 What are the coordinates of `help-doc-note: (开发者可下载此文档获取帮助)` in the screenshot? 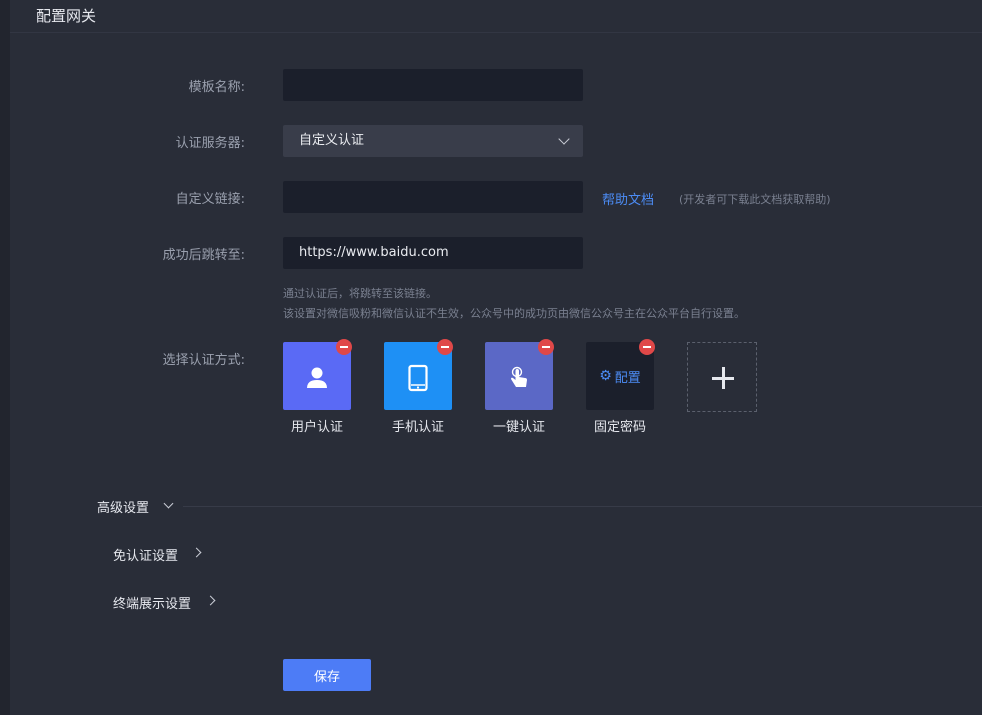 It's located at (755, 199).